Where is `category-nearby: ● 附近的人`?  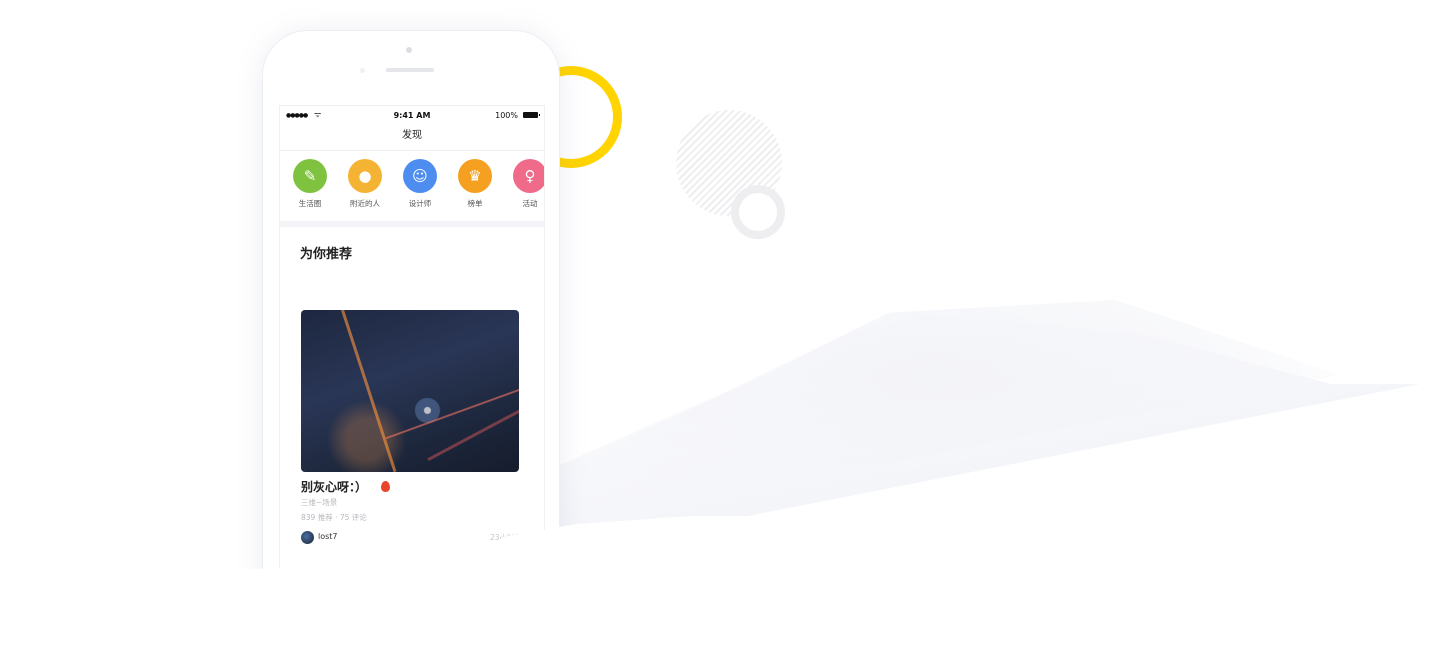
category-nearby: ● 附近的人 is located at coordinates (365, 184).